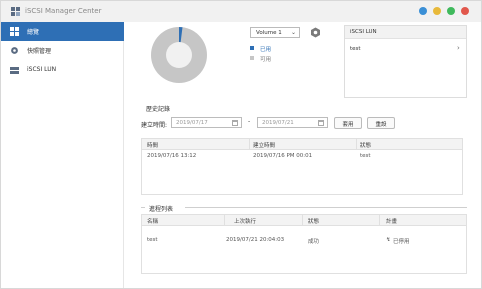  I want to click on iscsi-lun-panel: iSCSI LUN test ›, so click(405, 61).